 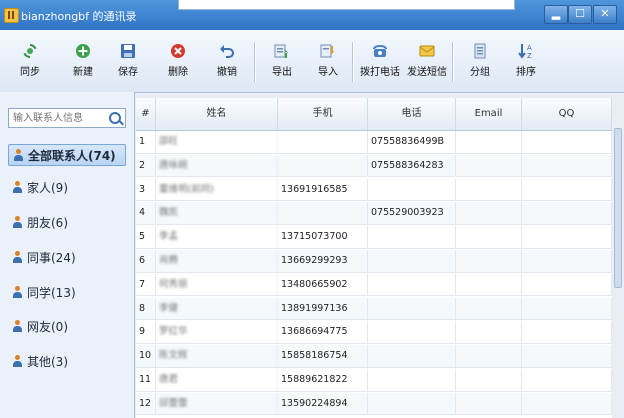 I want to click on group-family: 家人(9), so click(x=67, y=188).